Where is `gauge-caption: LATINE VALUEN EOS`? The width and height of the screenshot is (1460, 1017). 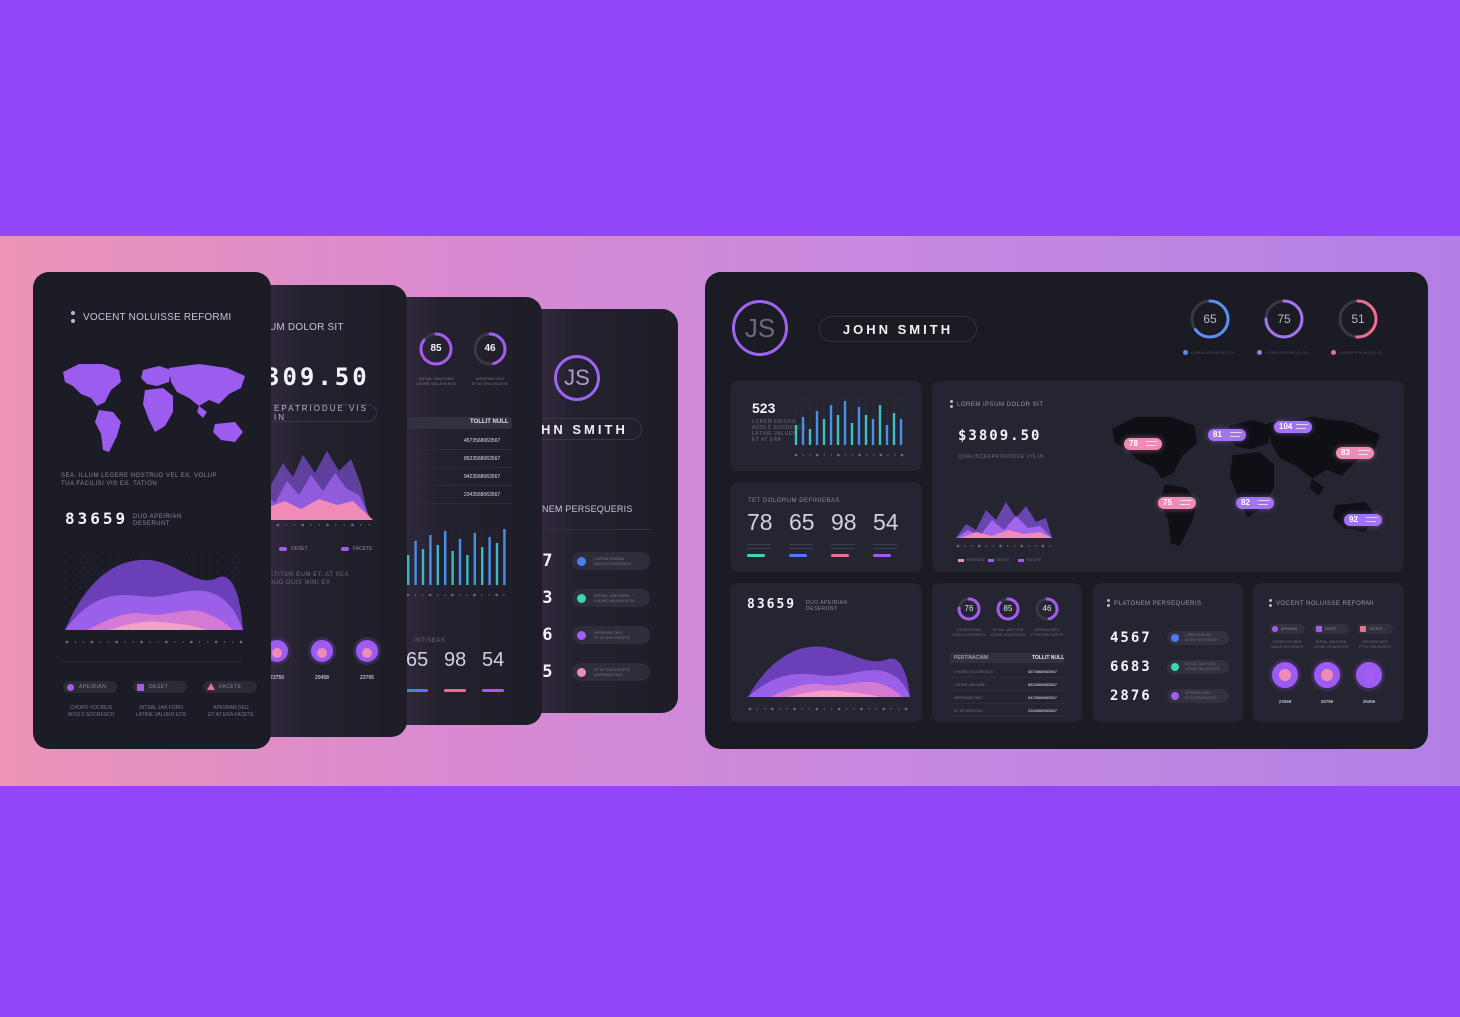
gauge-caption: LATINE VALUEN EOS is located at coordinates (436, 383).